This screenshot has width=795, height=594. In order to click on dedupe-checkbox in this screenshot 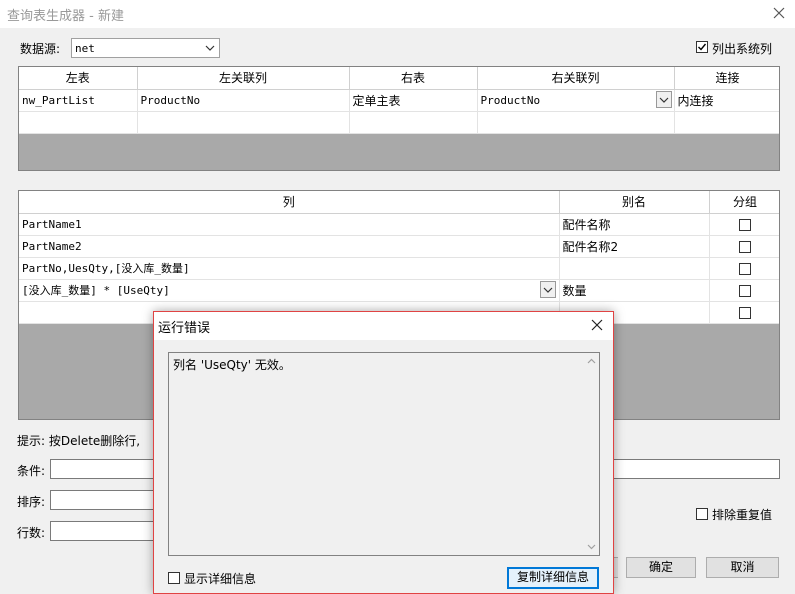, I will do `click(702, 514)`.